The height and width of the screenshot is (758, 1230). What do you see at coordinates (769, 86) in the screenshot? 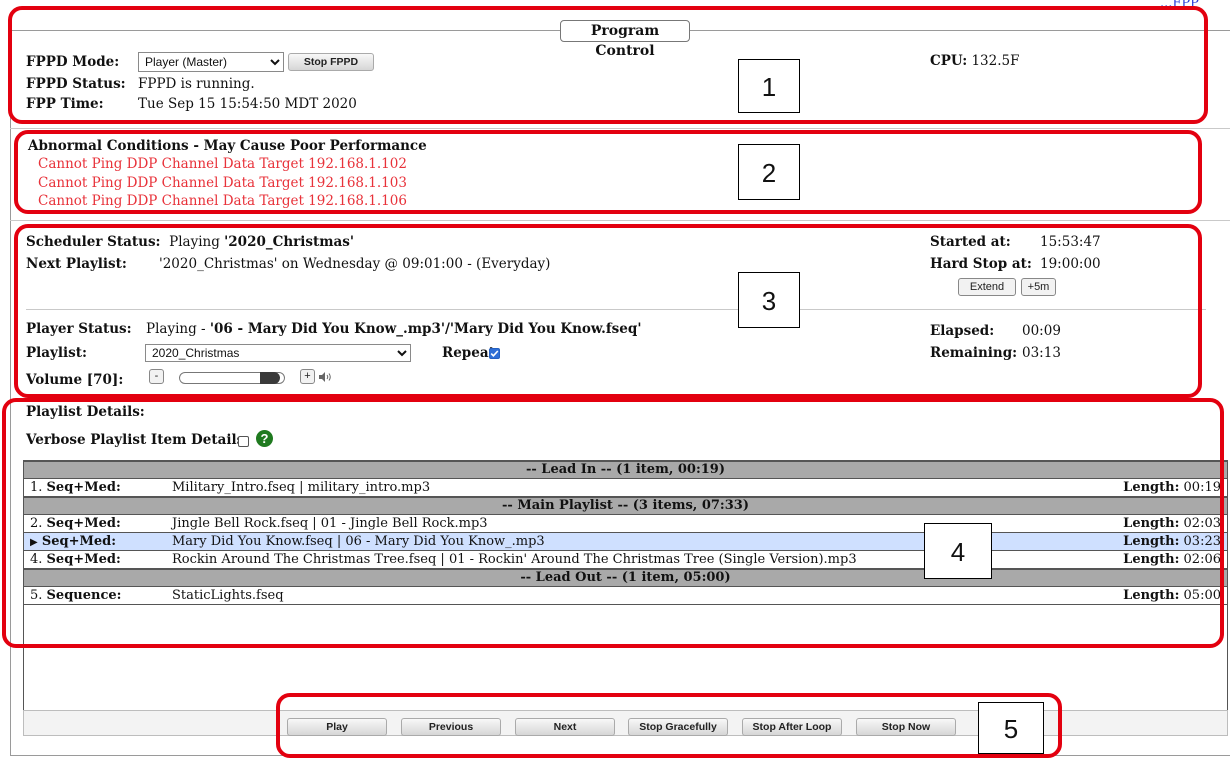
I see `annotation-number: 1` at bounding box center [769, 86].